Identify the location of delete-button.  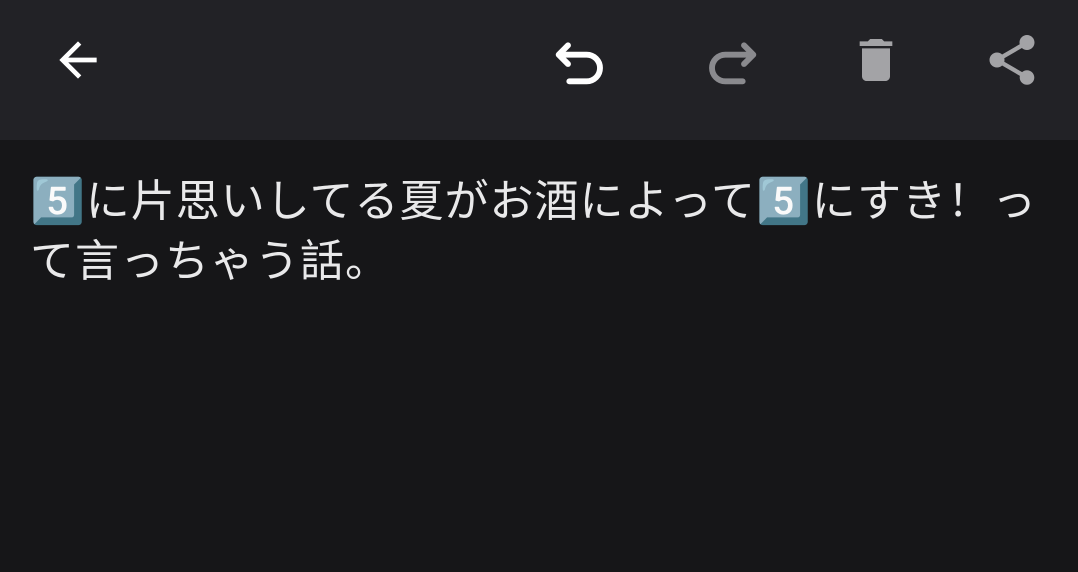
(876, 60).